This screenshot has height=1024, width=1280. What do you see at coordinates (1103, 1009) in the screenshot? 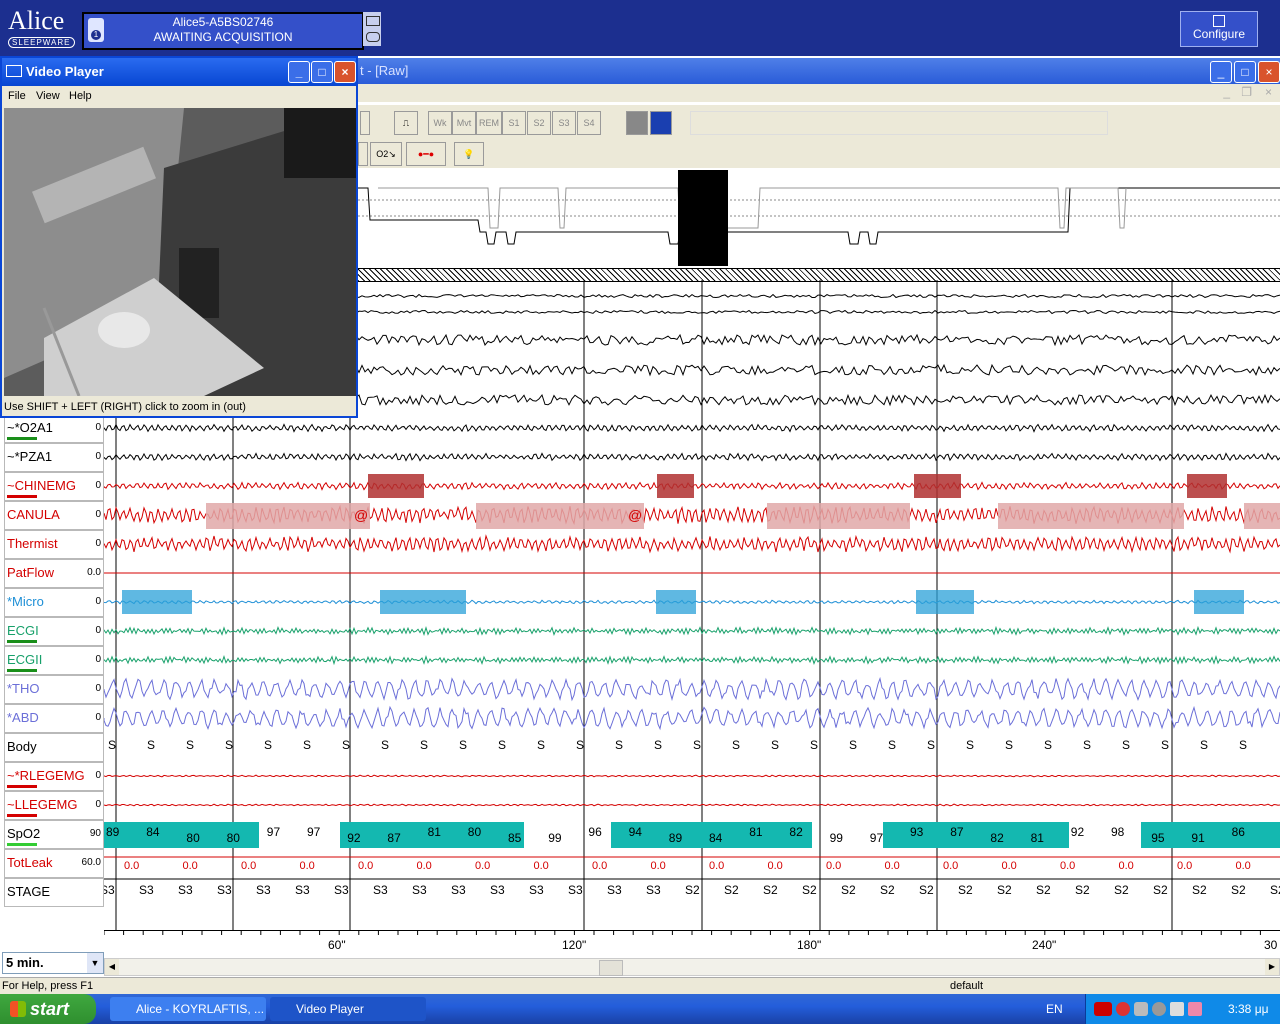
I see `ati-tray-icon` at bounding box center [1103, 1009].